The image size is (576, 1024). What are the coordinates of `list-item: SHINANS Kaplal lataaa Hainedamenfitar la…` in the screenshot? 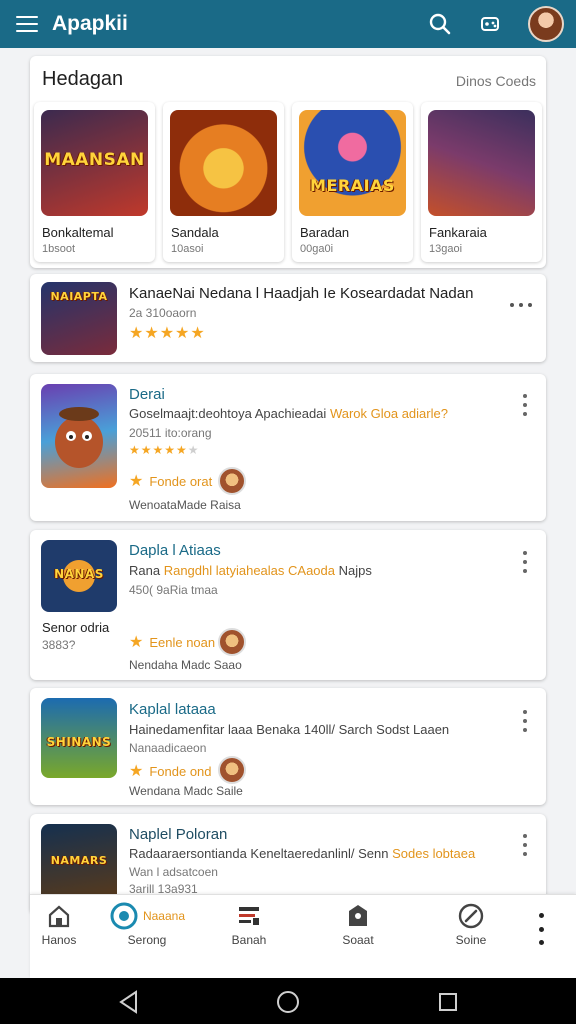 It's located at (288, 746).